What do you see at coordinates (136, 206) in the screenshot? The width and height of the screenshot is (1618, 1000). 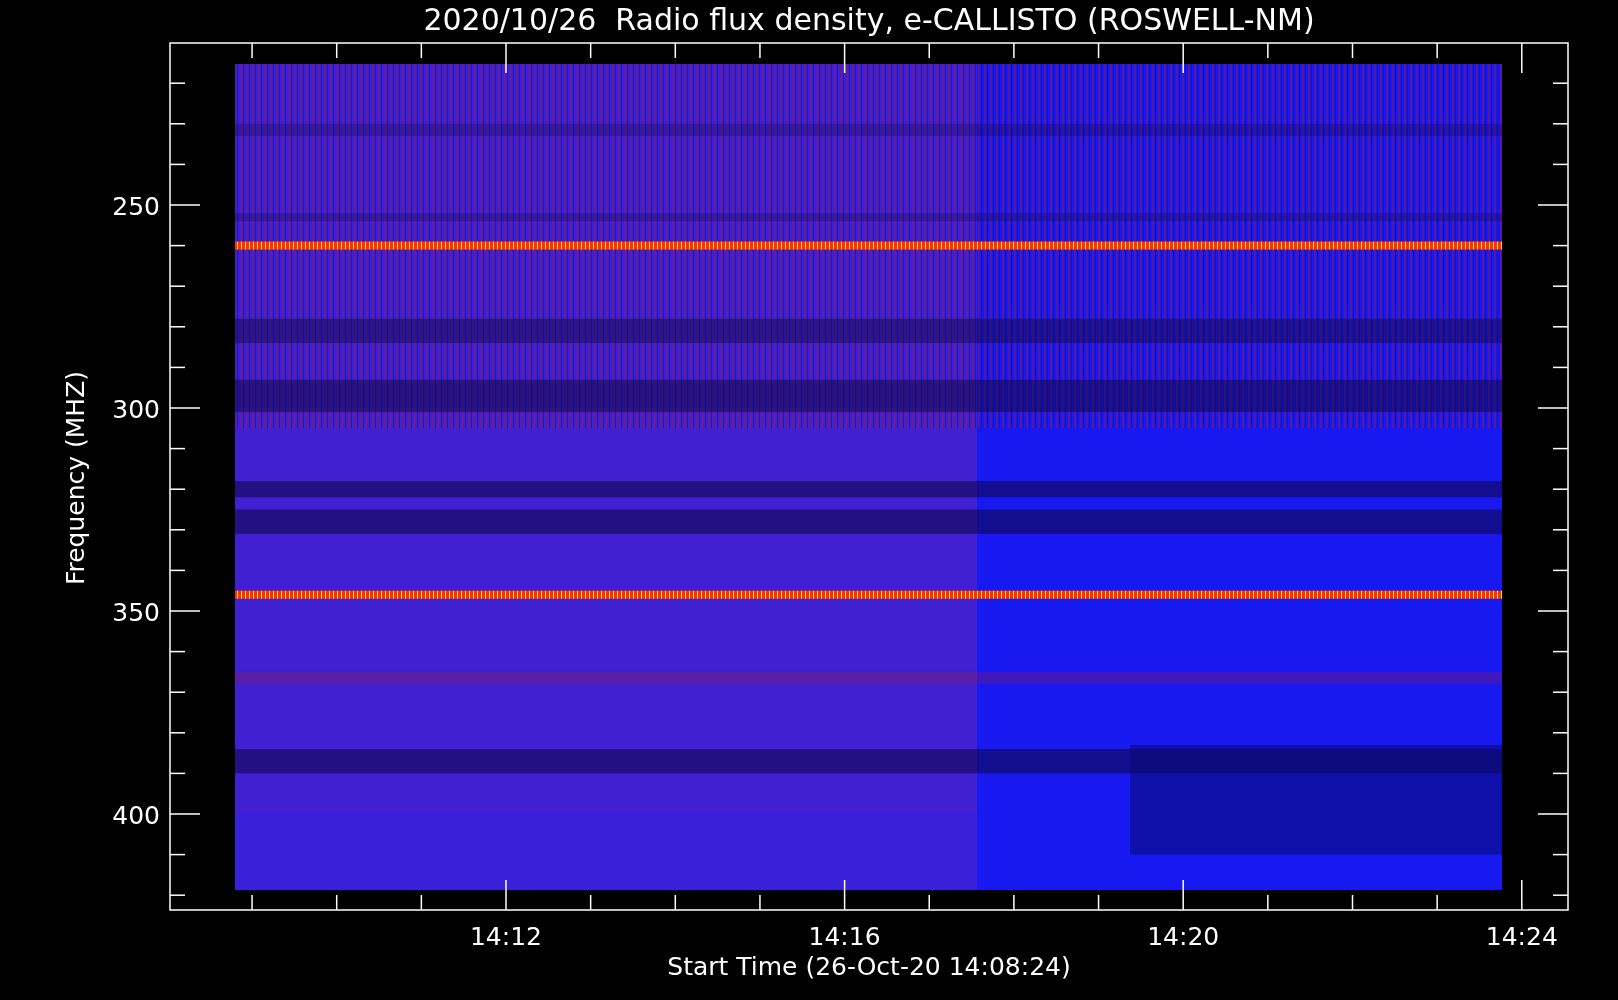 I see `y-tick-label: 250` at bounding box center [136, 206].